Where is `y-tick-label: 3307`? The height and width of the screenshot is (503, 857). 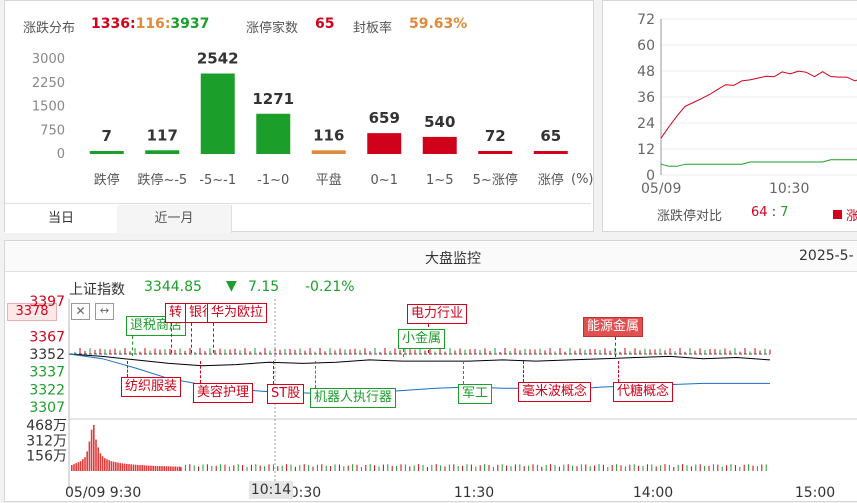
y-tick-label: 3307 is located at coordinates (47, 408).